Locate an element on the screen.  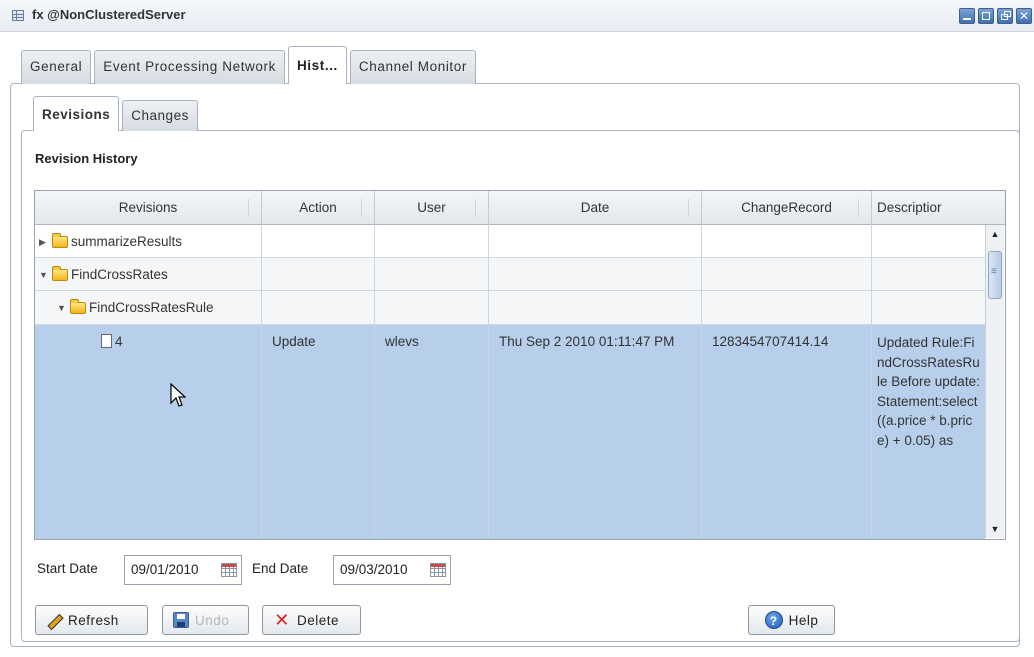
tab-revisions: Revisions is located at coordinates (76, 113).